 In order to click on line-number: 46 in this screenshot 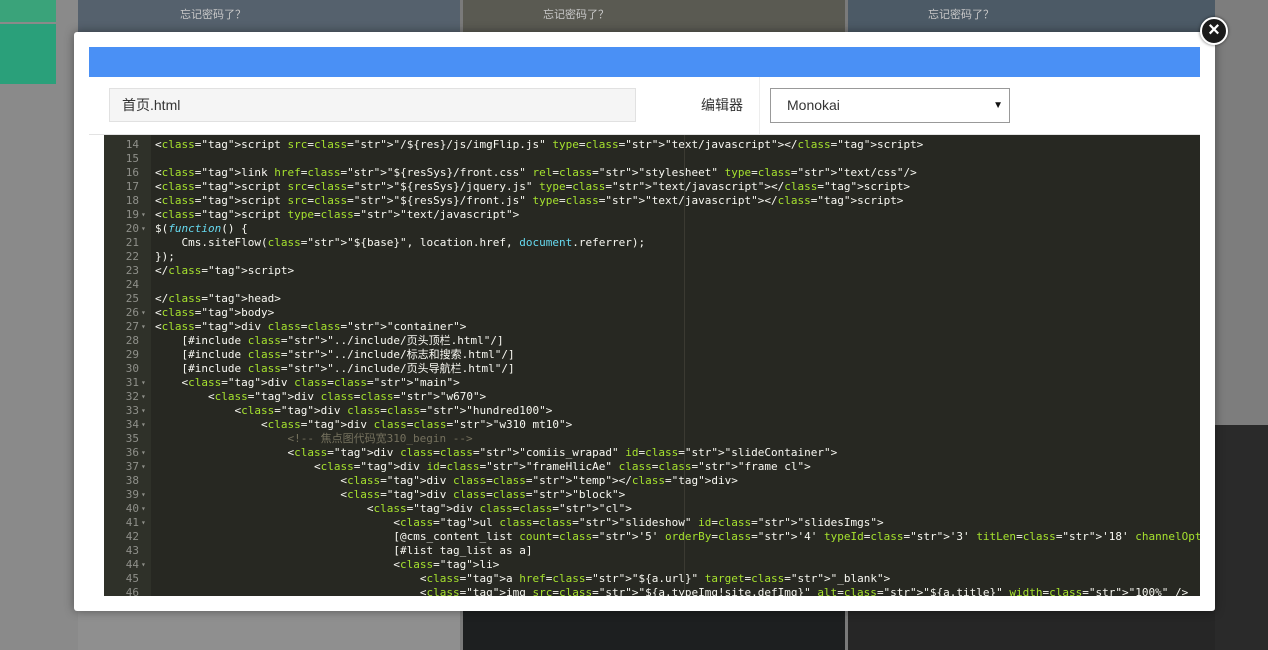, I will do `click(132, 591)`.